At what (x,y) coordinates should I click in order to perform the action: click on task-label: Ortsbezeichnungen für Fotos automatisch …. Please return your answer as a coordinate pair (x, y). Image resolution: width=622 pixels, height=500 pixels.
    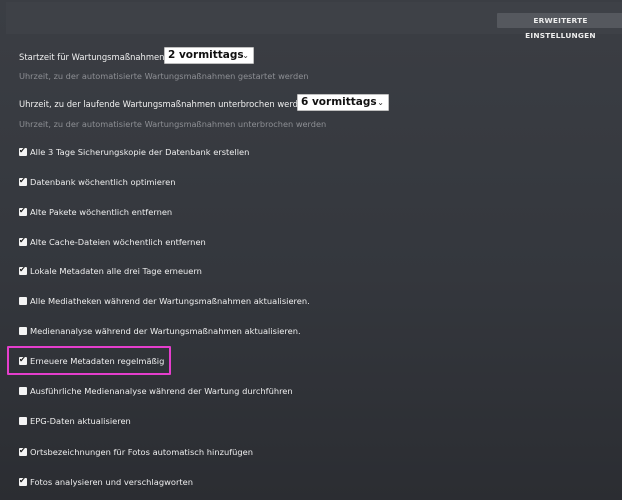
    Looking at the image, I should click on (142, 452).